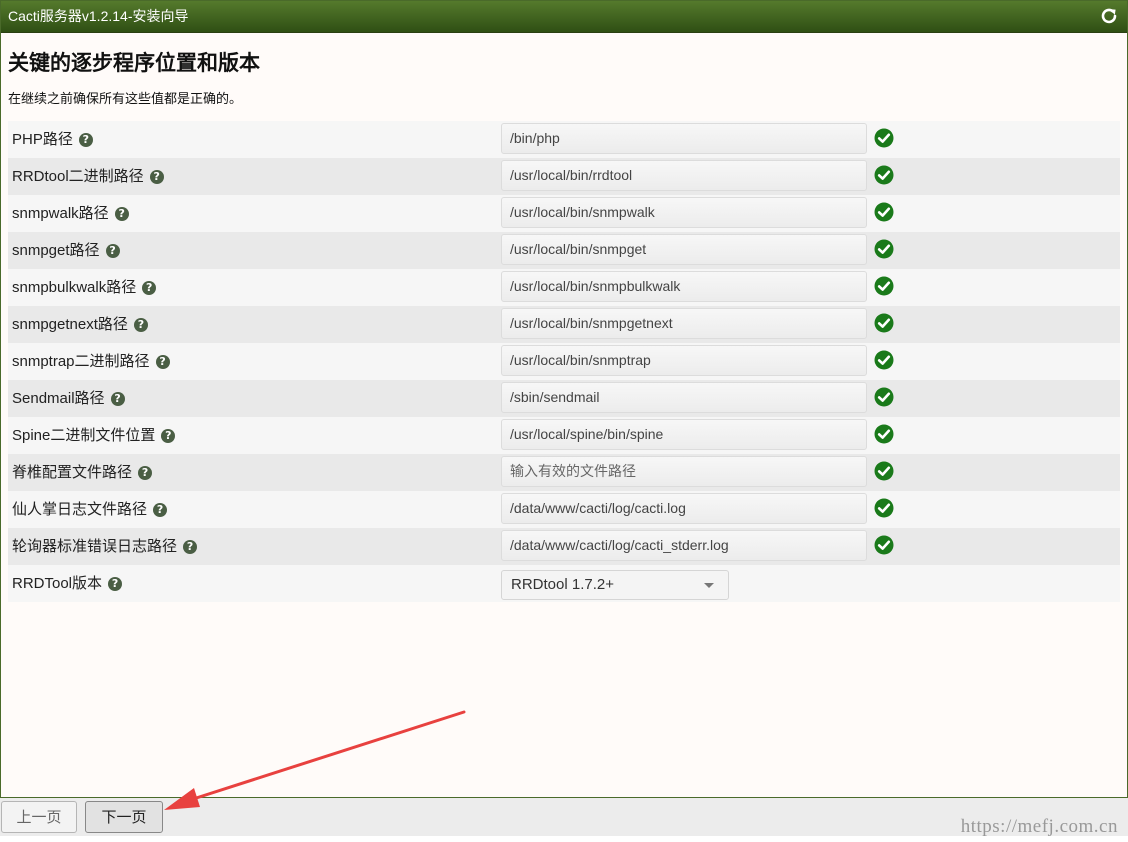 This screenshot has width=1128, height=842. I want to click on previous-page-button: 上一页, so click(39, 817).